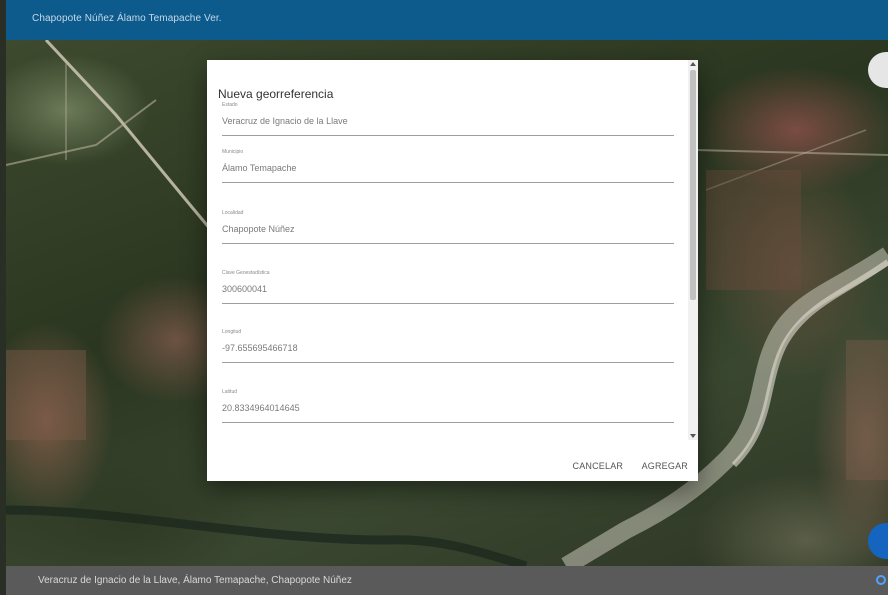  Describe the element at coordinates (127, 18) in the screenshot. I see `app-title: Chapopote Núñez Álamo Temapache Ver.` at that location.